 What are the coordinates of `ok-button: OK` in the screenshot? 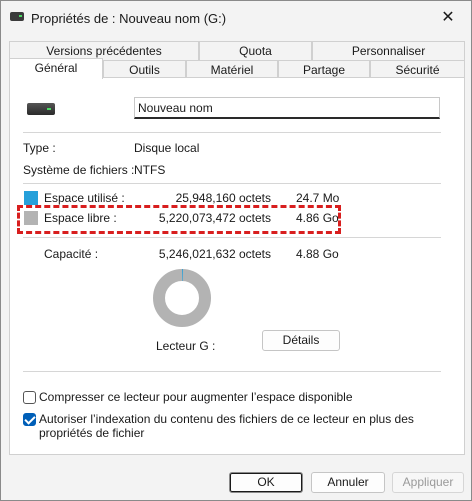 It's located at (266, 482).